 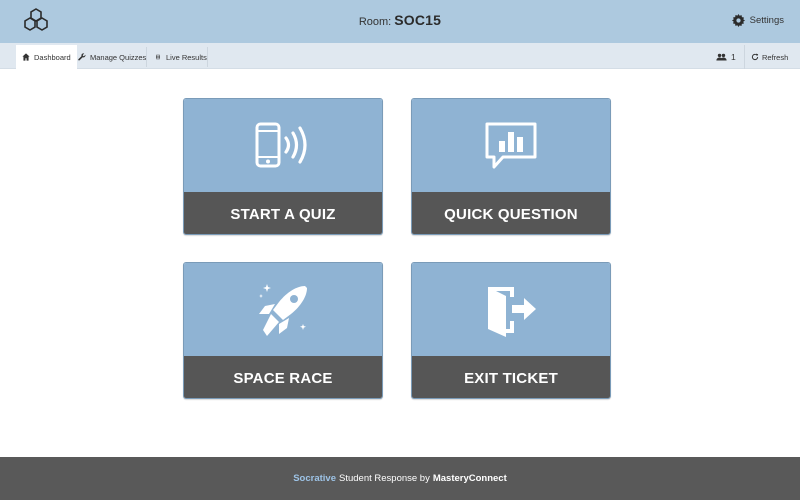 What do you see at coordinates (26, 57) in the screenshot?
I see `home-icon` at bounding box center [26, 57].